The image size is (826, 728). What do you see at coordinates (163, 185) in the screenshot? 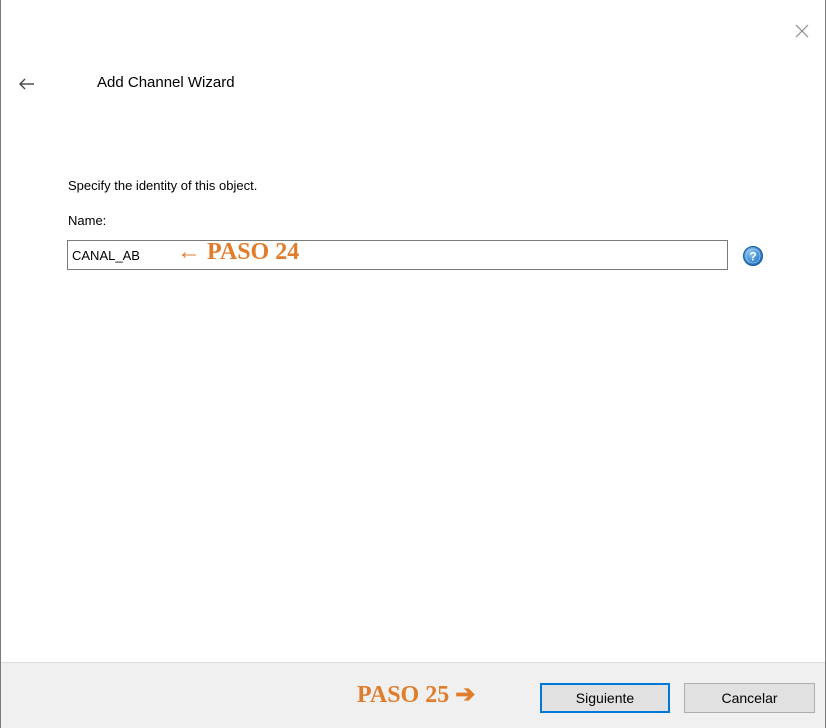
I see `instruction-text: Specify the identity of this object.` at bounding box center [163, 185].